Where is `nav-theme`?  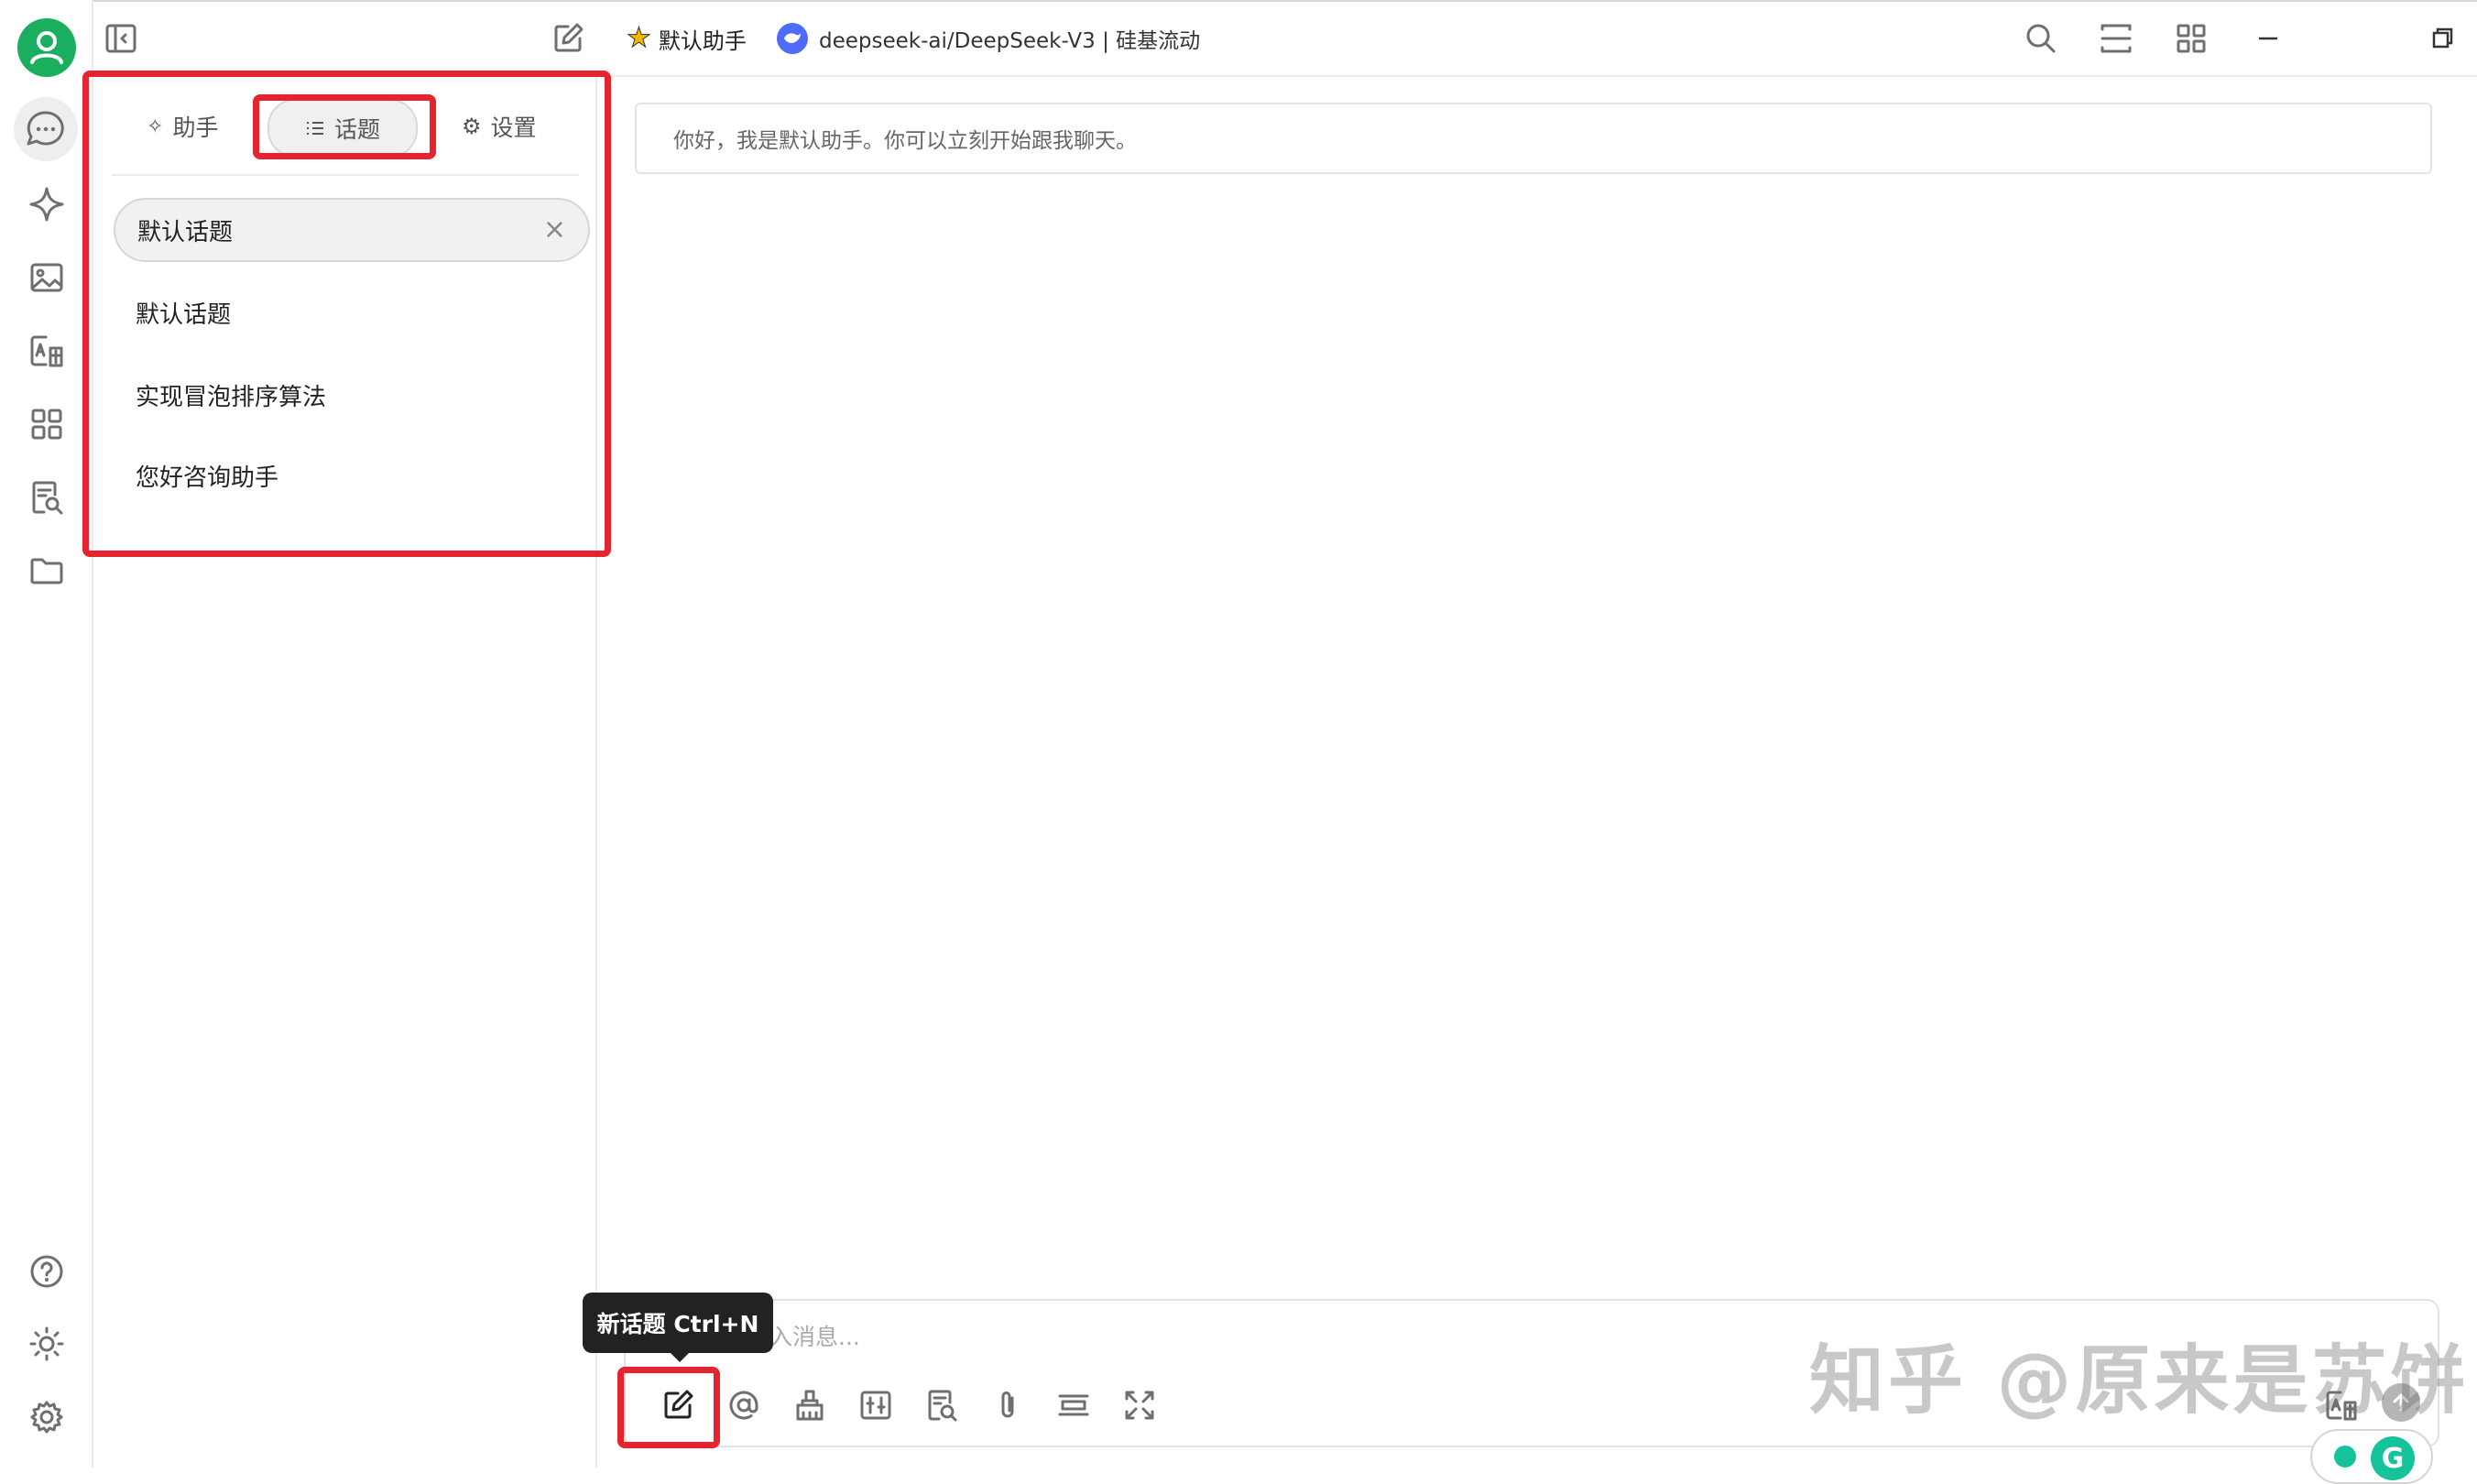
nav-theme is located at coordinates (46, 1344).